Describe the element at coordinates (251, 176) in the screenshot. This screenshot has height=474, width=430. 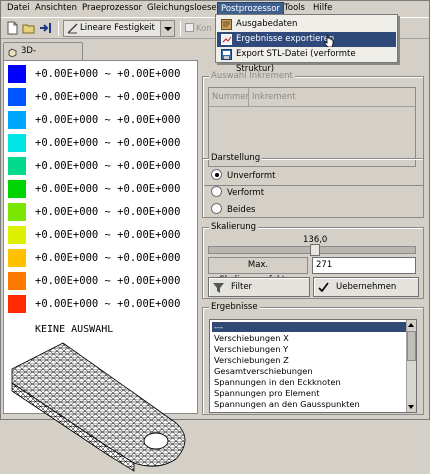
I see `radio-label: Unverformt` at that location.